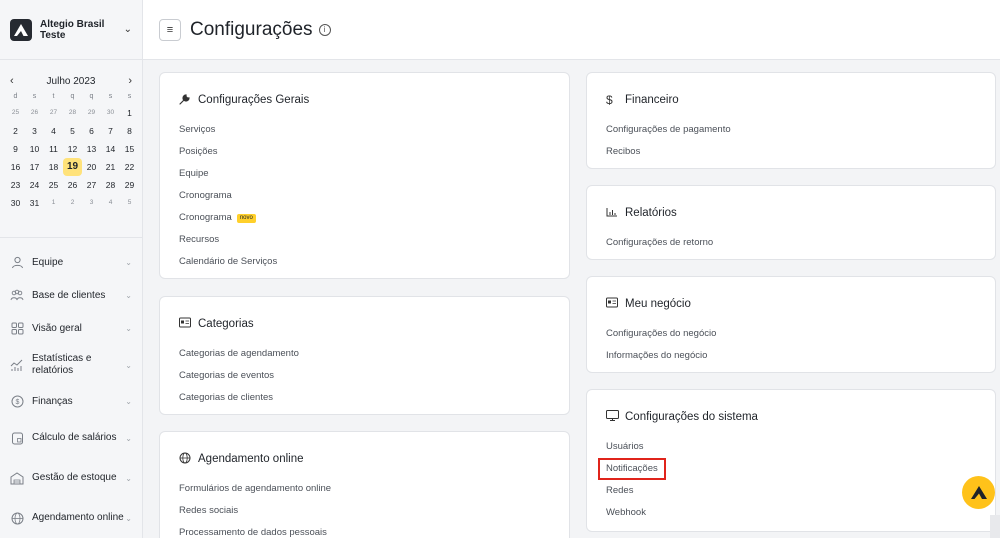 The height and width of the screenshot is (538, 1000). What do you see at coordinates (91, 167) in the screenshot?
I see `calendar-day: 20` at bounding box center [91, 167].